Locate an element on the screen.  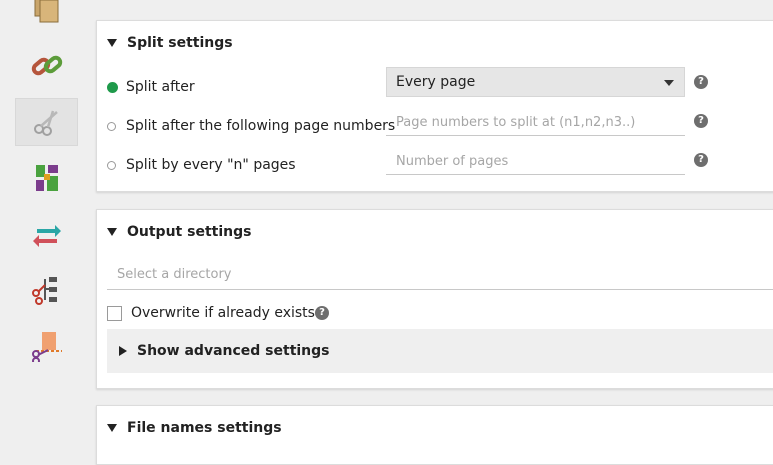
split-every-n-option: Split by every "n" pages is located at coordinates (201, 165).